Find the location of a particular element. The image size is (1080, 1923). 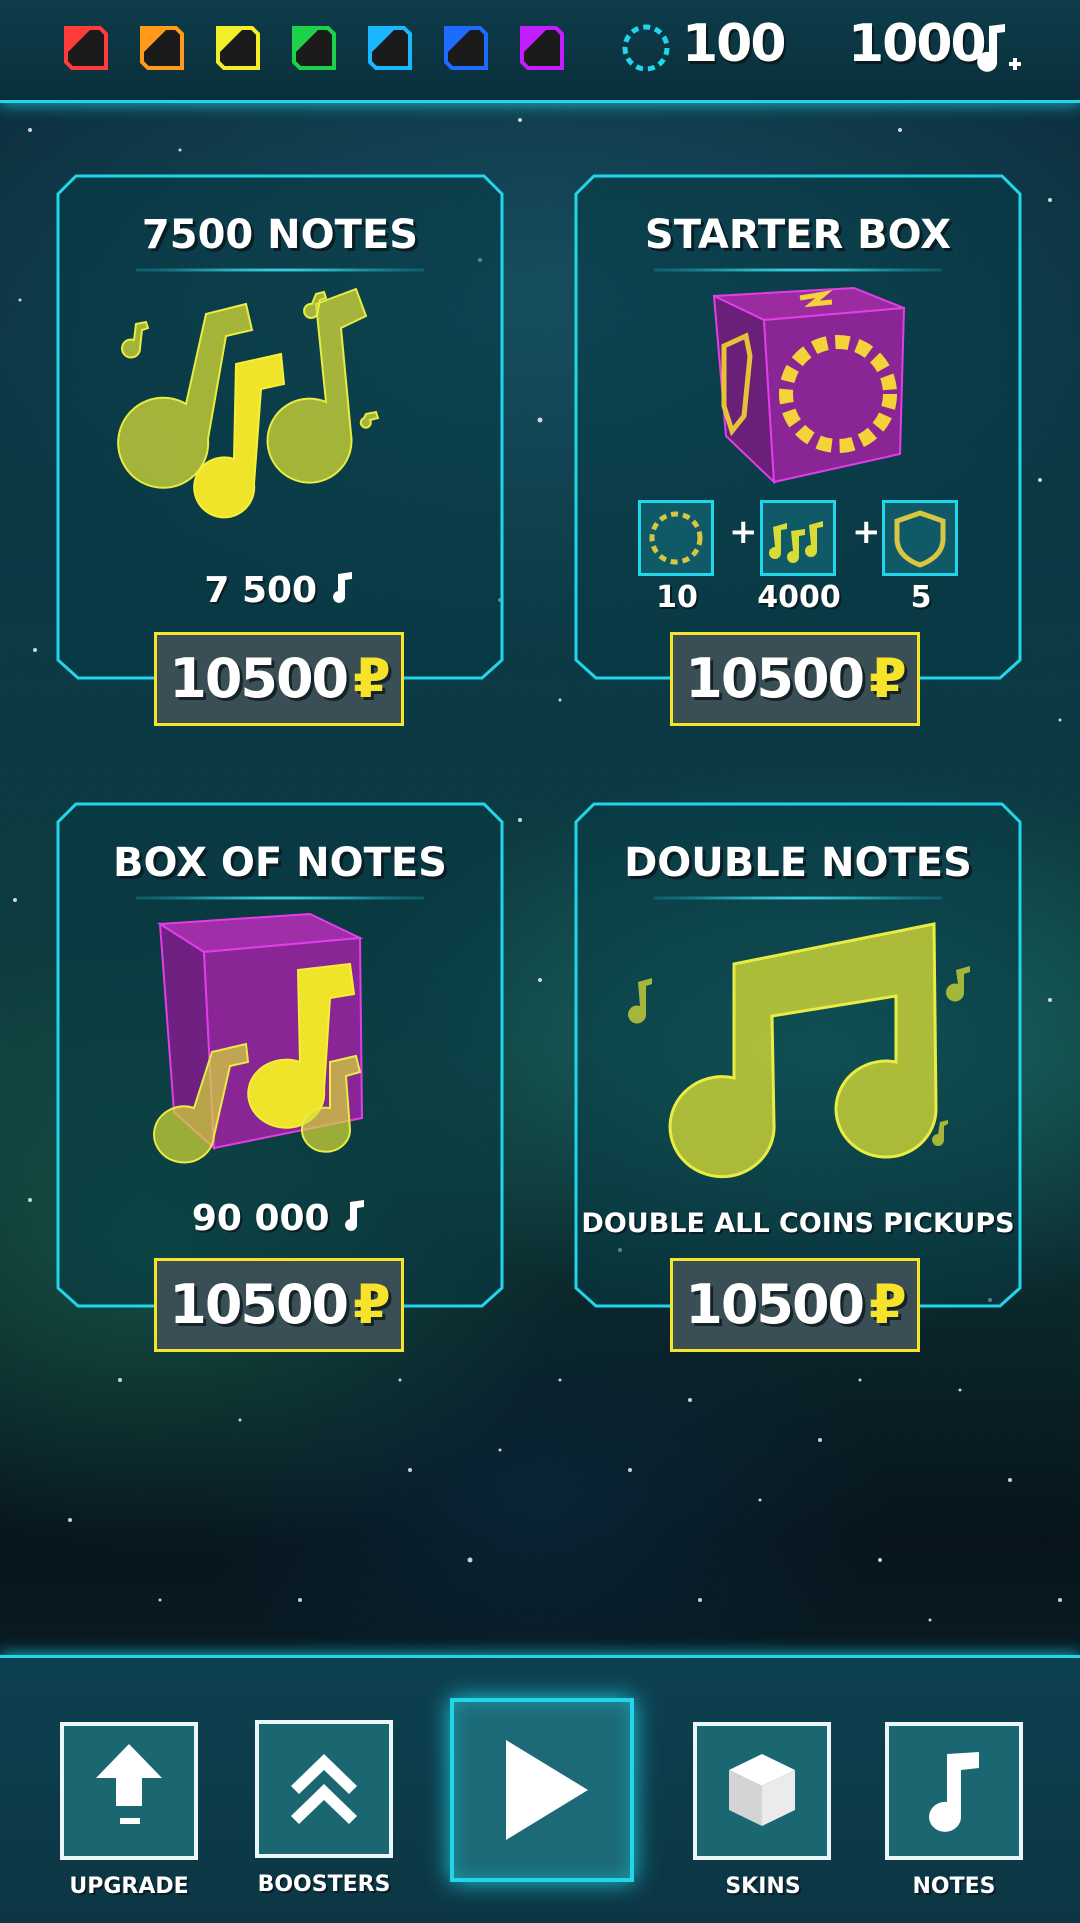

skins-label: SKINS is located at coordinates (763, 1886).